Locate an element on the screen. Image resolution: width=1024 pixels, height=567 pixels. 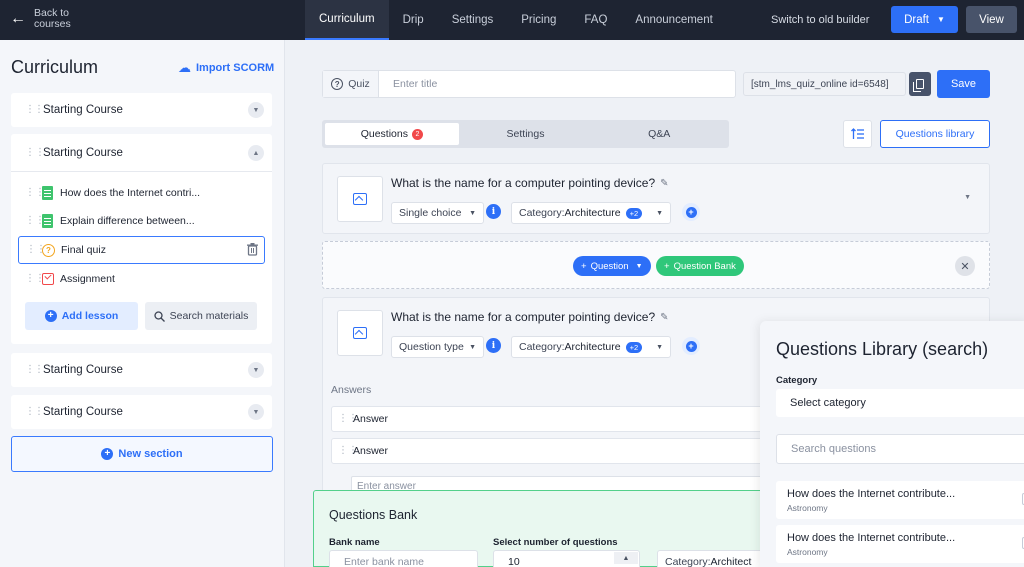
quiz-icon: ? is located at coordinates (48, 250).